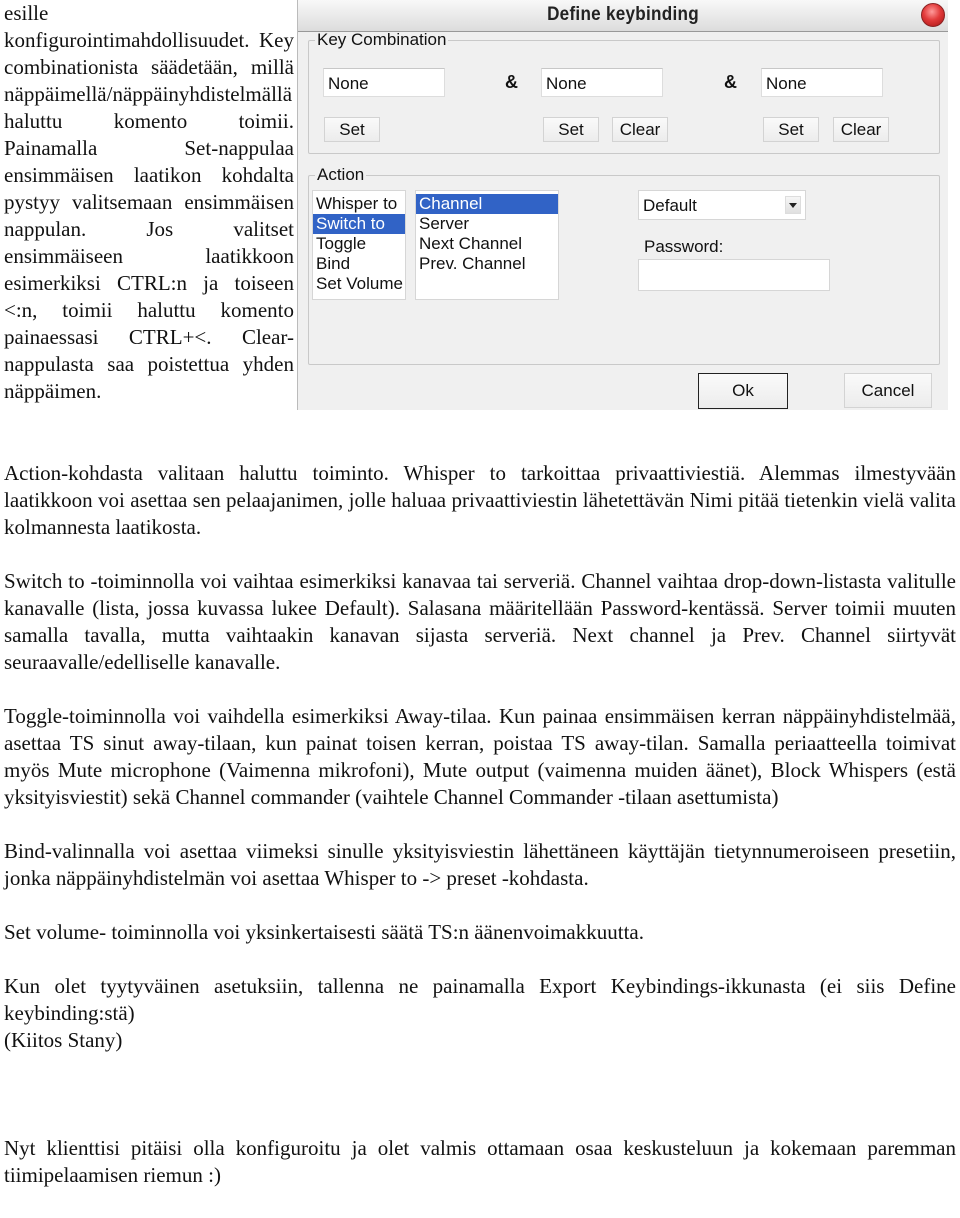 This screenshot has width=960, height=1218. I want to click on key-field-3: None, so click(822, 82).